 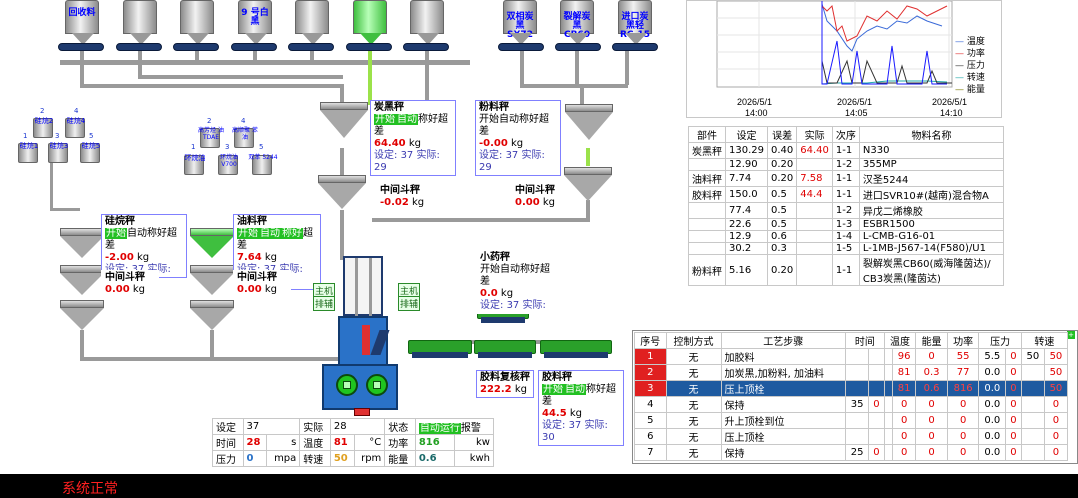 What do you see at coordinates (851, 404) in the screenshot?
I see `step-row: 4 无保持 35 0 0 0 0 0.0 0 0` at bounding box center [851, 404].